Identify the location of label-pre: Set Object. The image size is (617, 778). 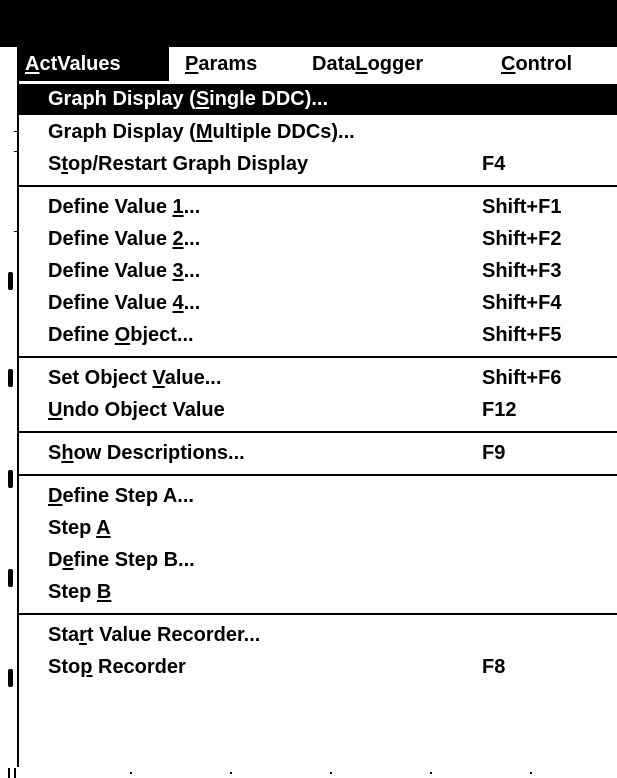
(100, 378).